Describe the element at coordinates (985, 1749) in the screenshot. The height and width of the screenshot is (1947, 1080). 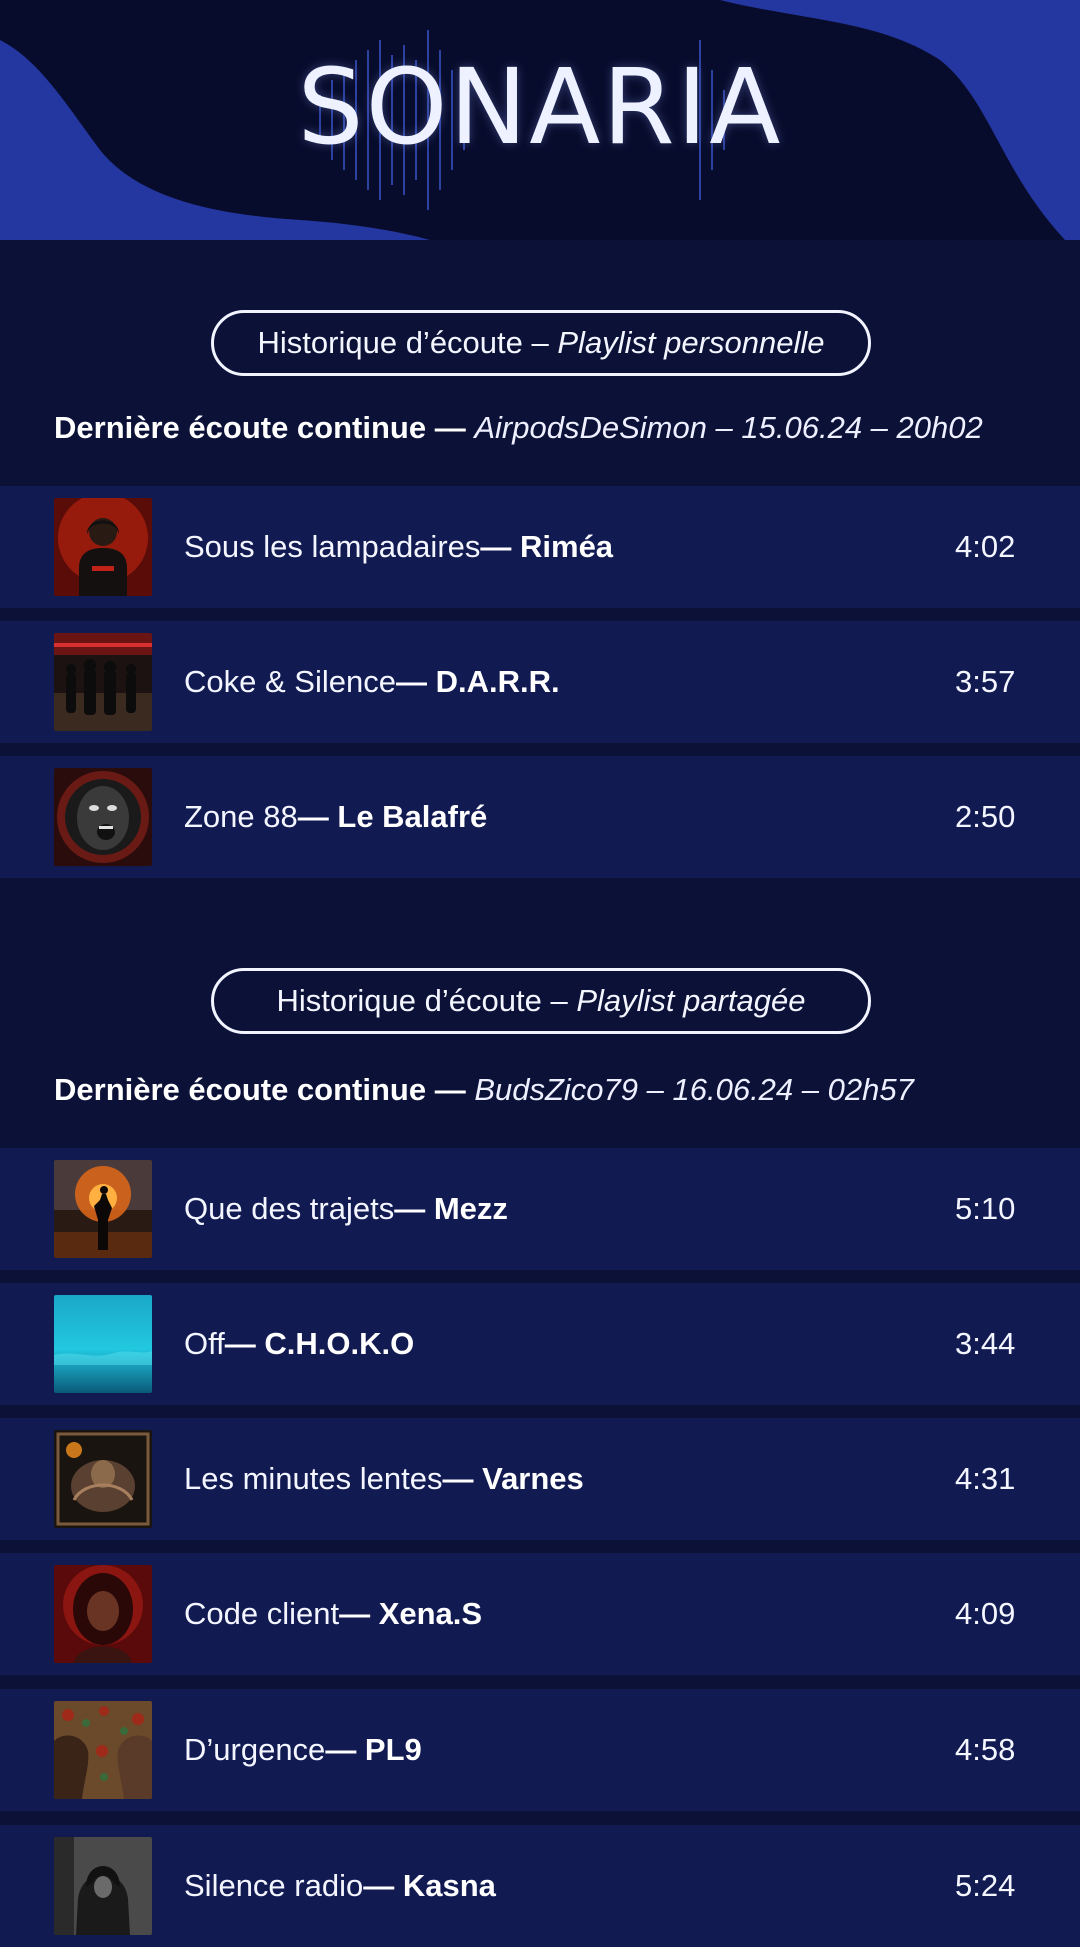
I see `track-duration: 4:58` at that location.